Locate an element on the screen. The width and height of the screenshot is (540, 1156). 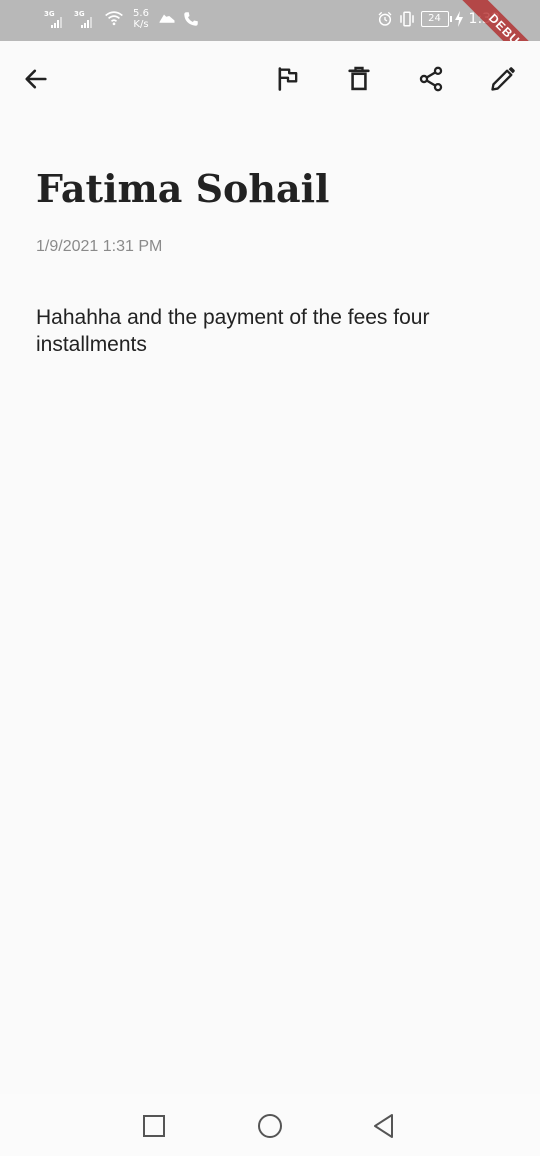
arrow-left-icon is located at coordinates (36, 79).